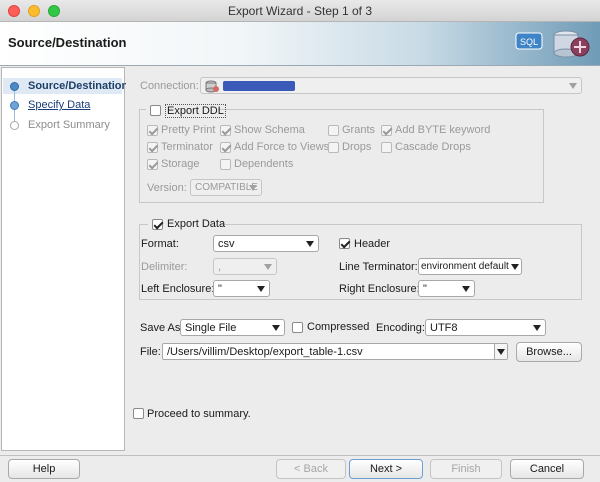 The width and height of the screenshot is (600, 482). What do you see at coordinates (529, 42) in the screenshot?
I see `svg-text: SQL` at bounding box center [529, 42].